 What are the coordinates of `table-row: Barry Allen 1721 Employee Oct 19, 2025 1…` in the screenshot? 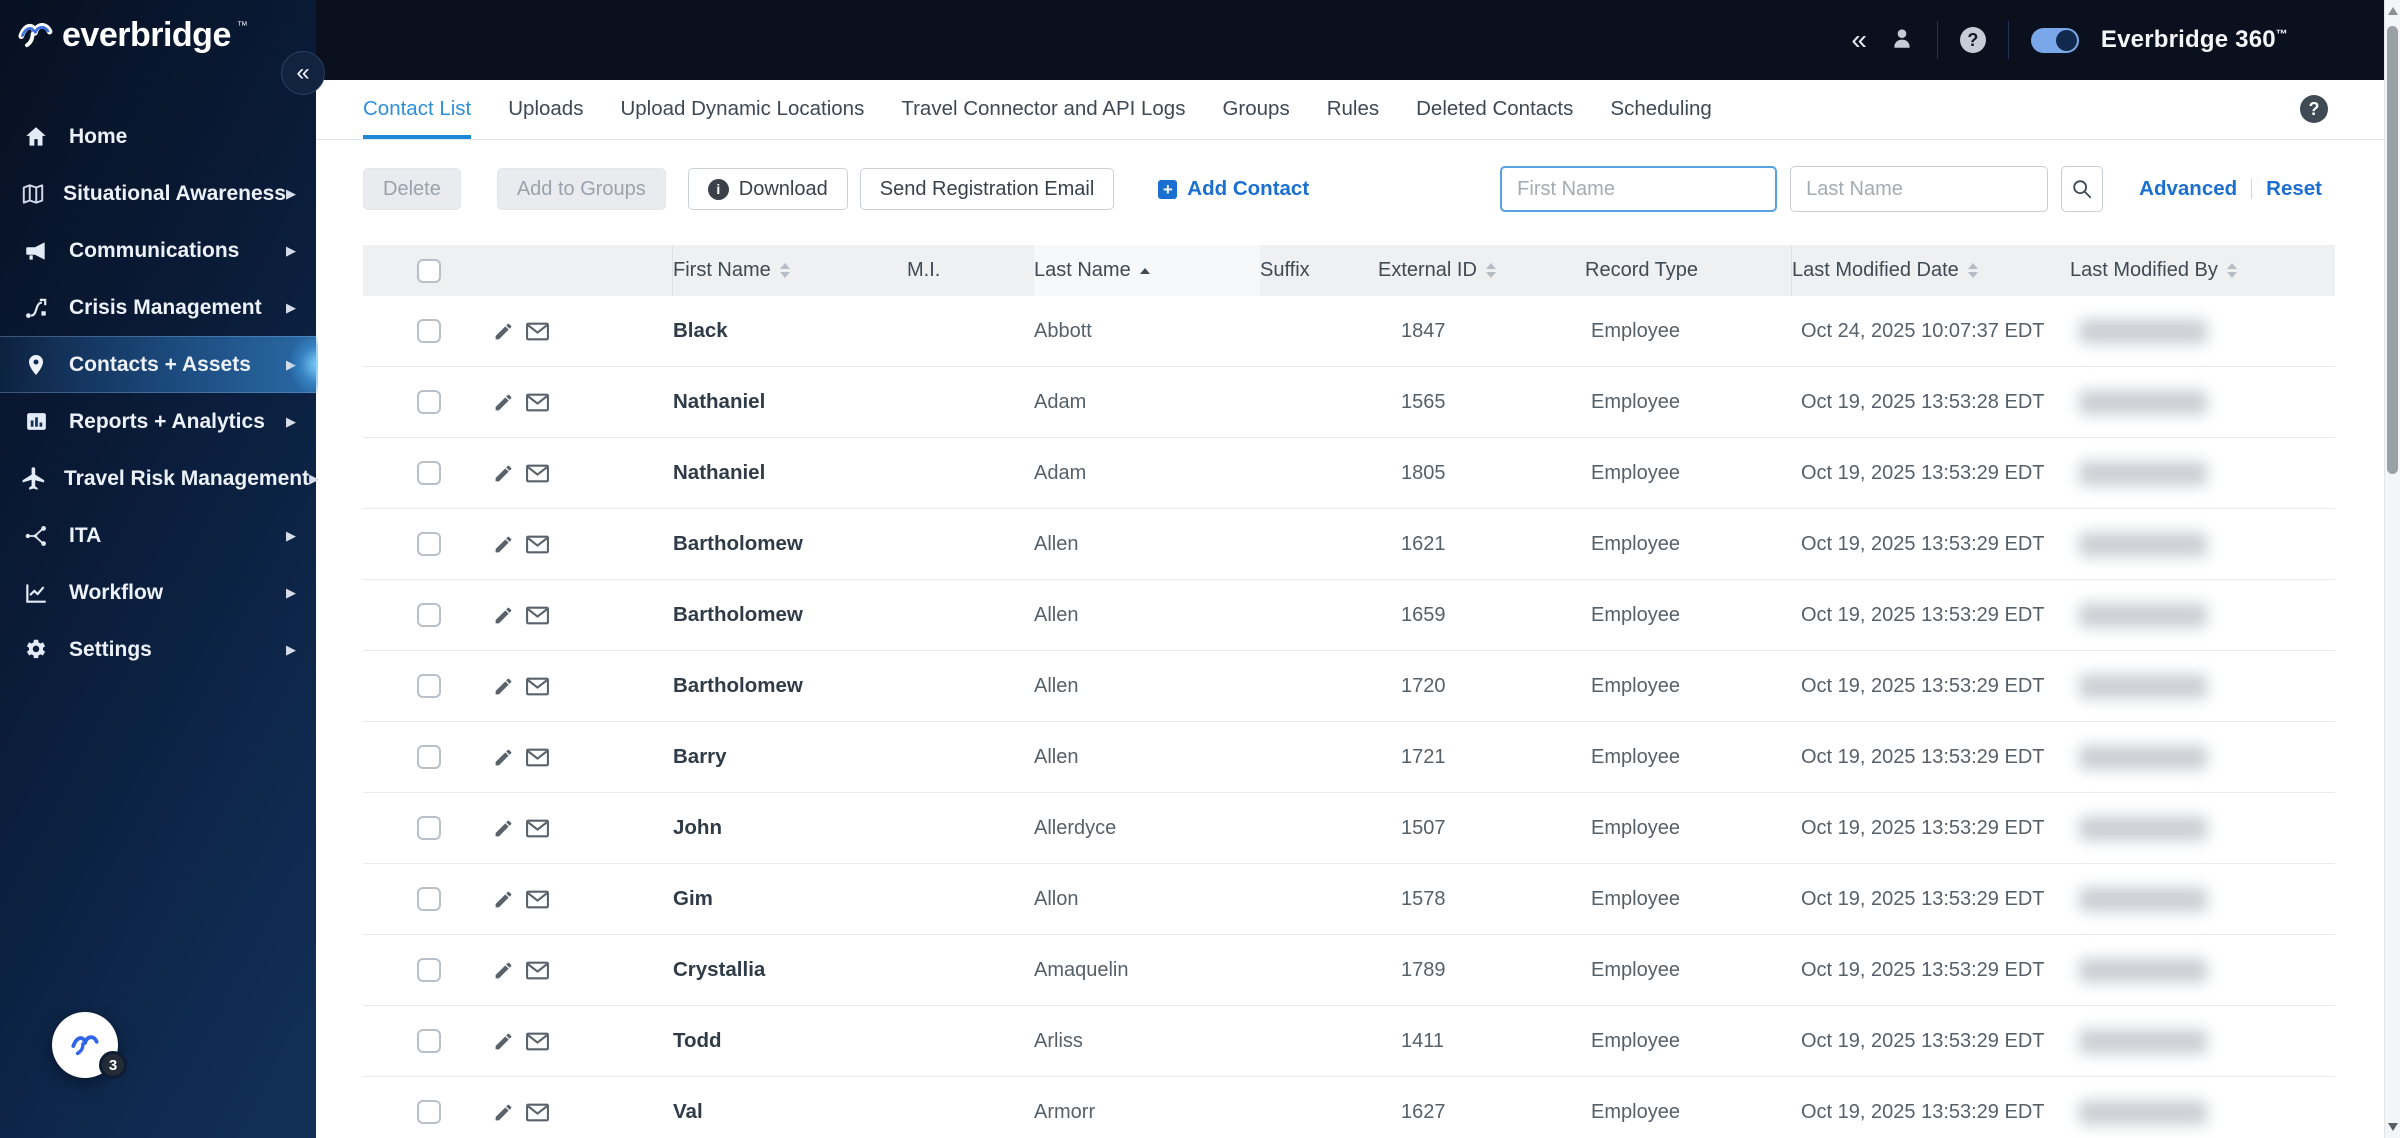 It's located at (1349, 757).